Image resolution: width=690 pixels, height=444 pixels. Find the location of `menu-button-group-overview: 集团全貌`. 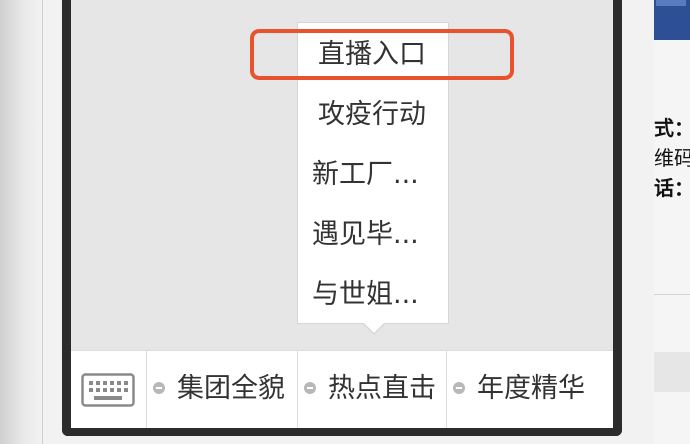

menu-button-group-overview: 集团全貌 is located at coordinates (222, 389).